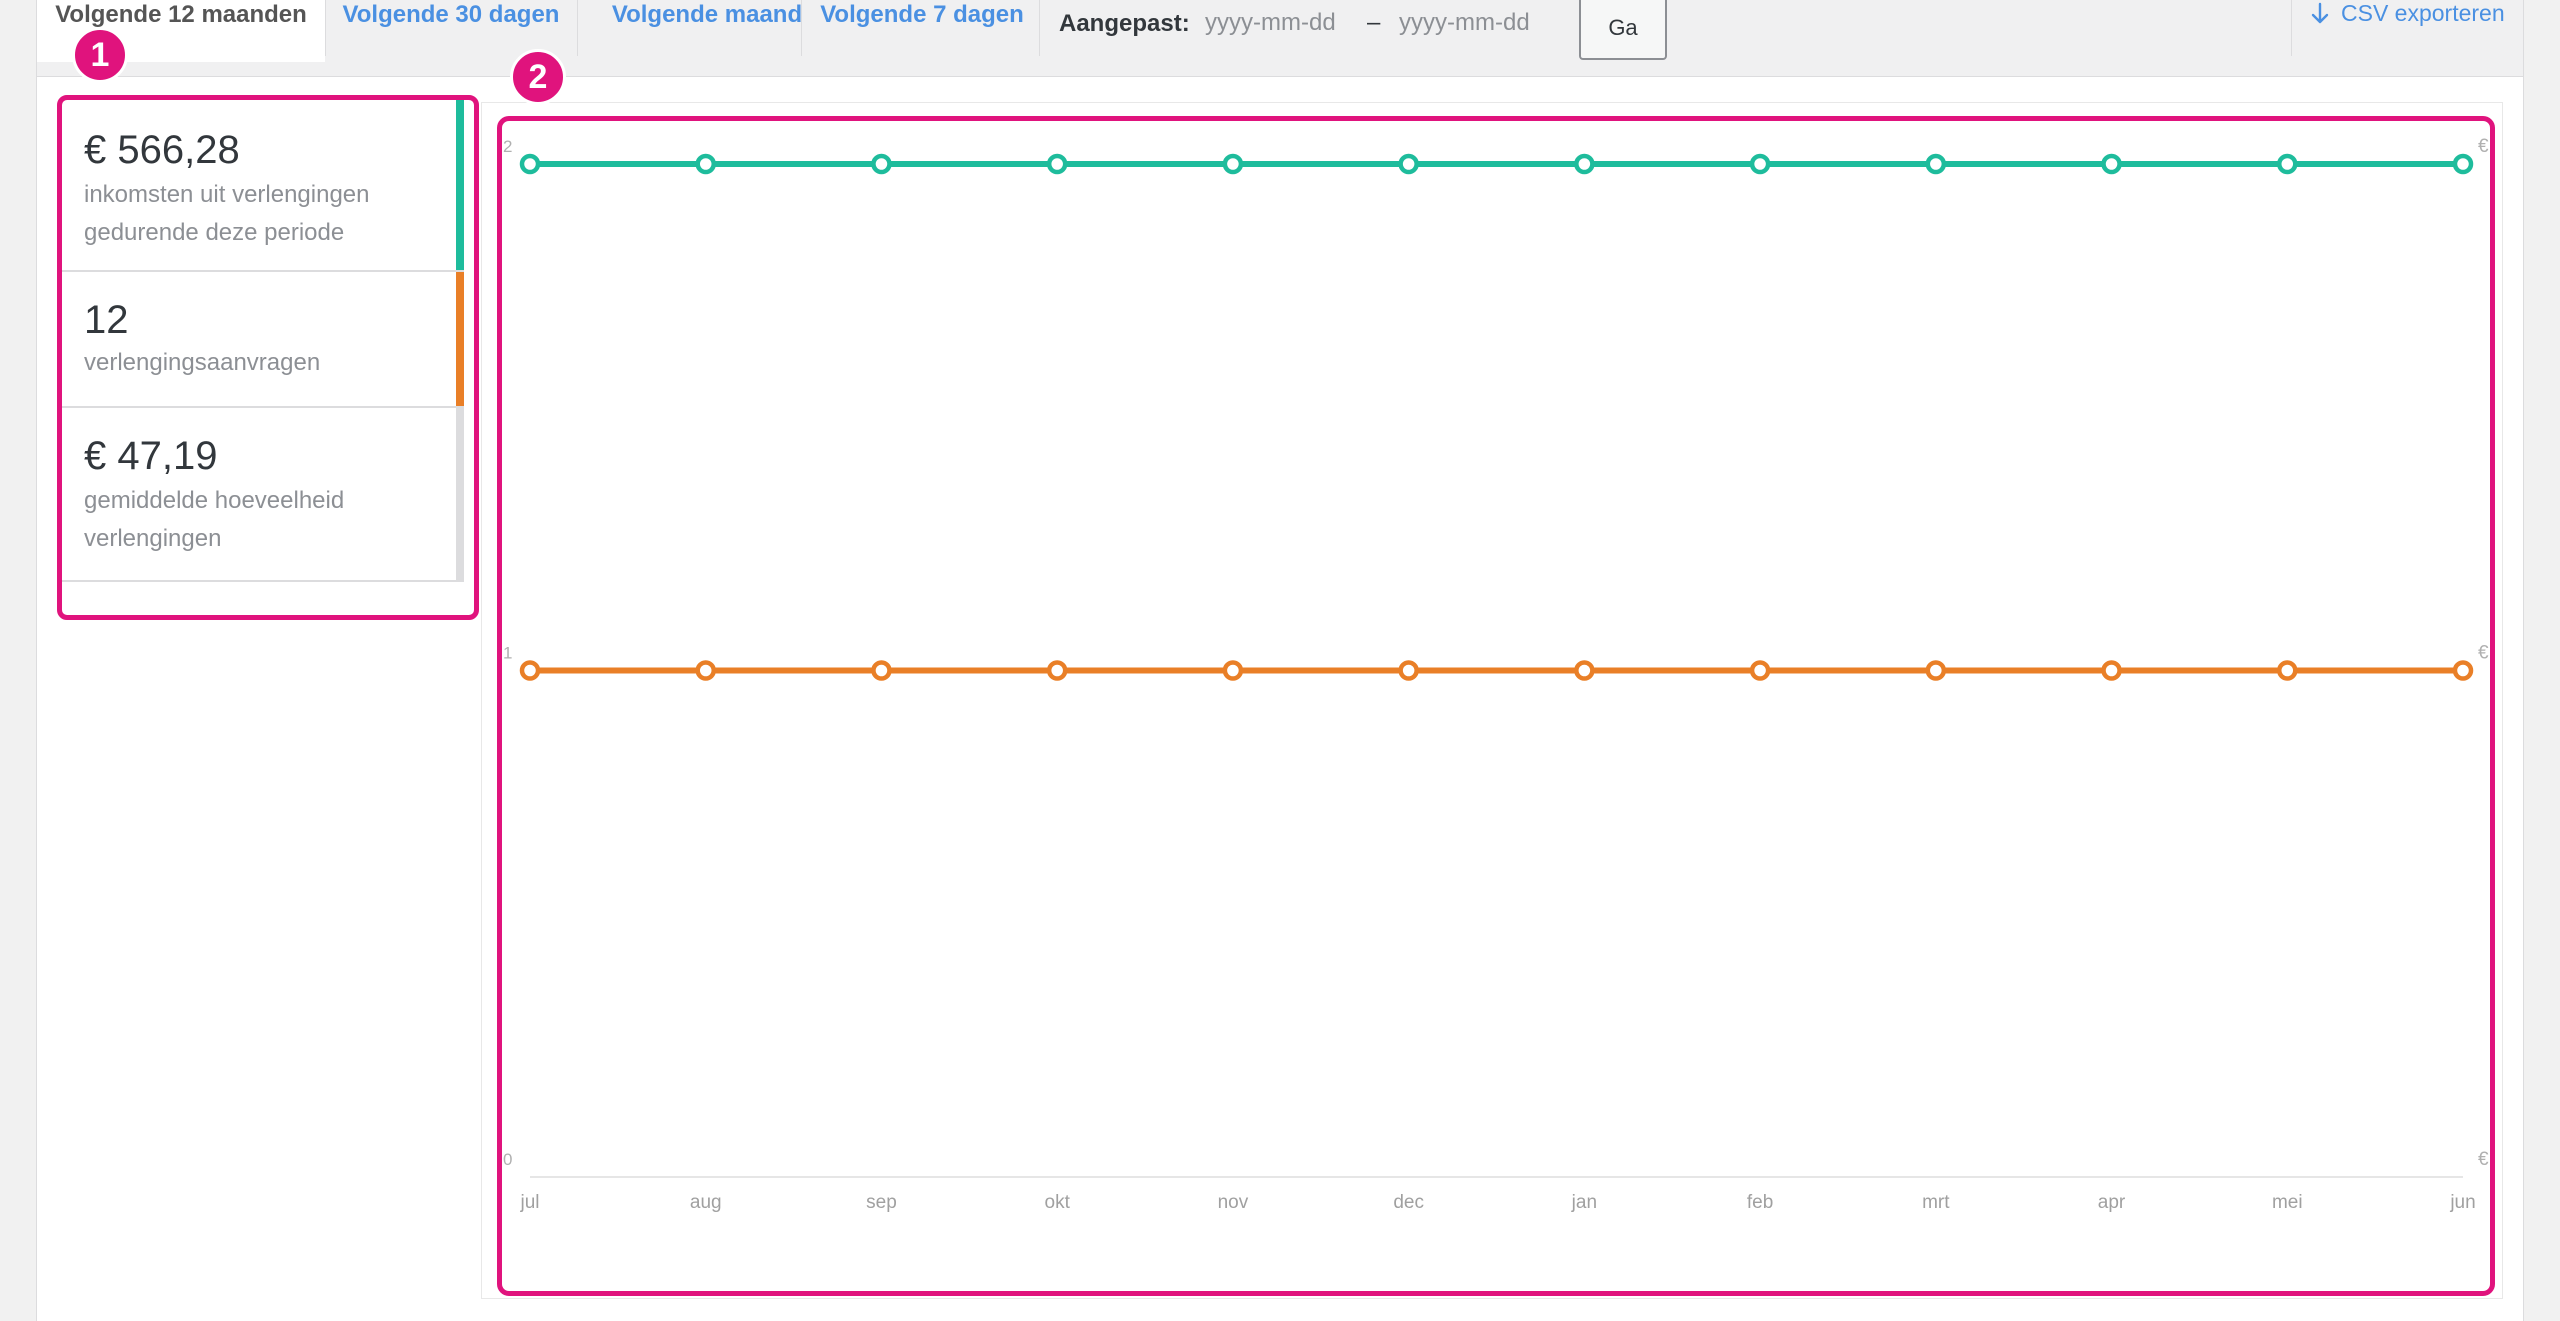  Describe the element at coordinates (214, 519) in the screenshot. I see `stat-description: gemiddelde hoeveelheid verlengingen` at that location.